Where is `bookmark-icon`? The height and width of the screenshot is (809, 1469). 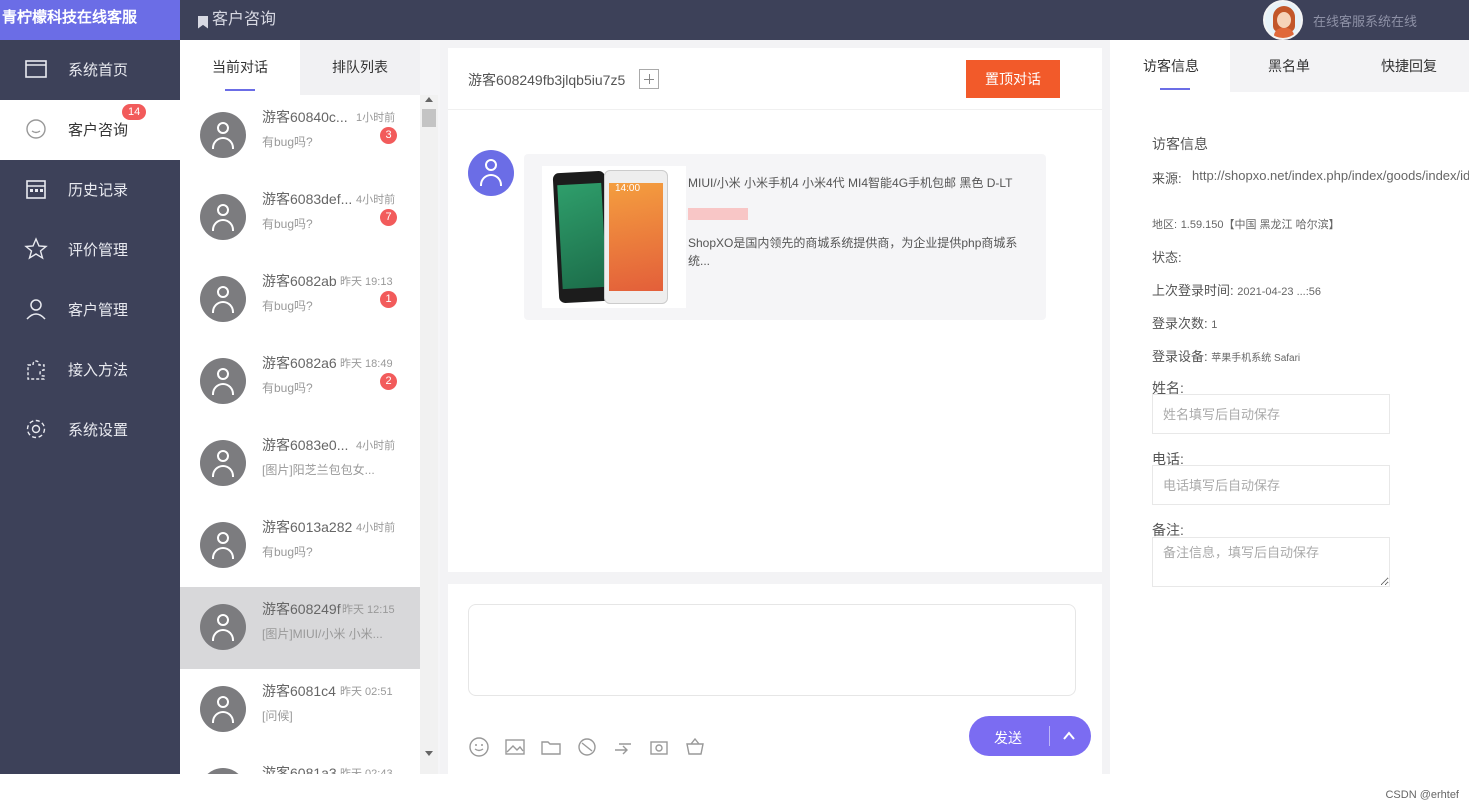
bookmark-icon is located at coordinates (203, 22).